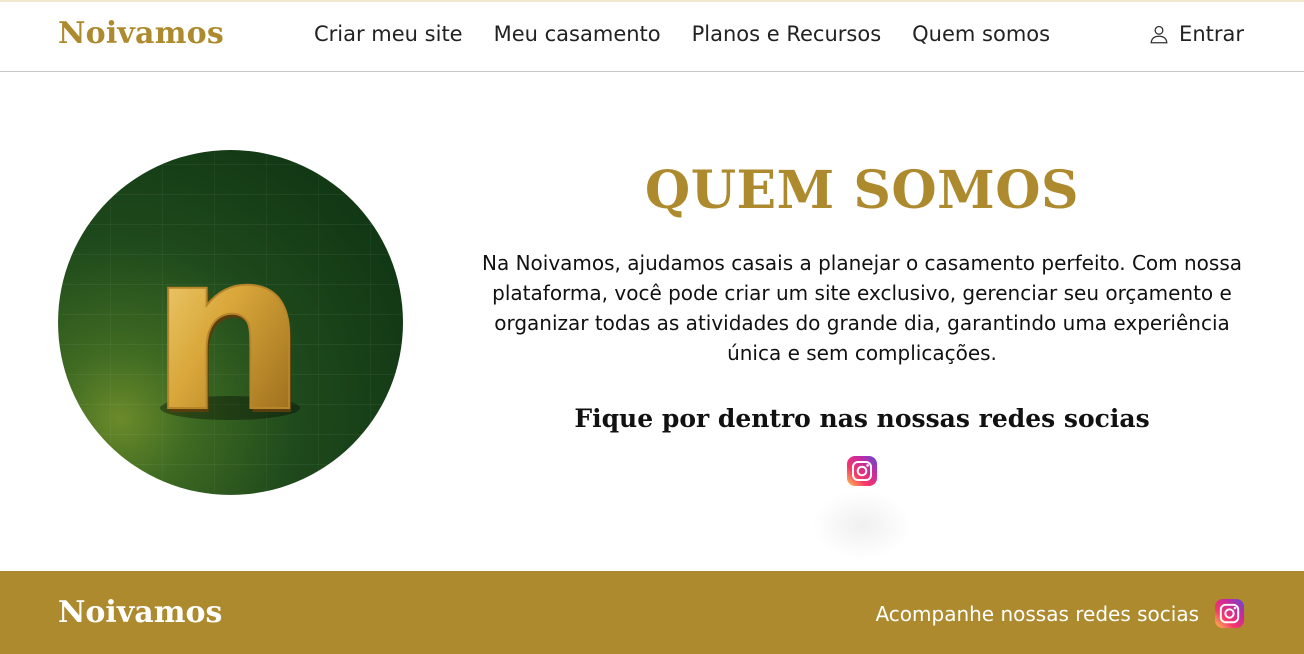 Image resolution: width=1304 pixels, height=654 pixels. I want to click on golden-letter-graphic: n n, so click(229, 333).